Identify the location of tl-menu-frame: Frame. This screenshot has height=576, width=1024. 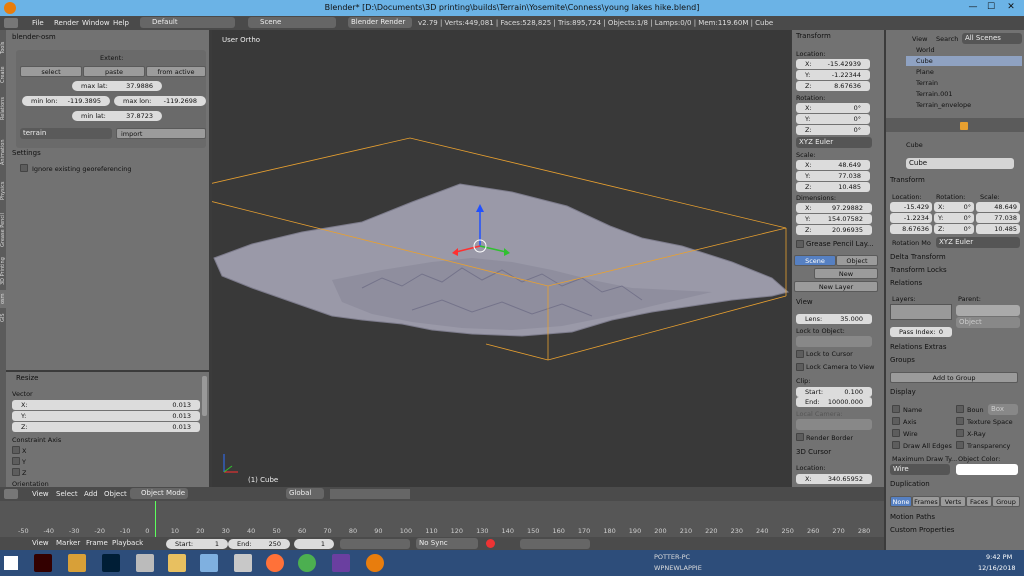
(97, 543).